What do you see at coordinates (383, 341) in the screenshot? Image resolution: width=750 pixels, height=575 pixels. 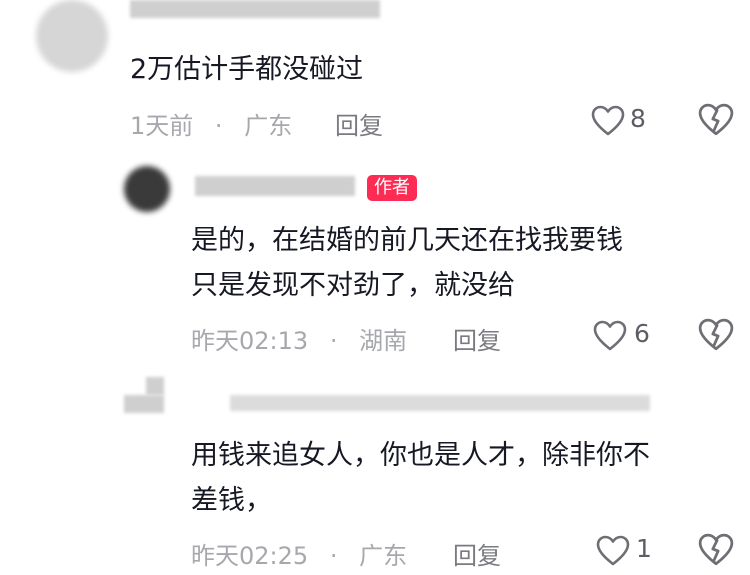 I see `comment-location: 湖南` at bounding box center [383, 341].